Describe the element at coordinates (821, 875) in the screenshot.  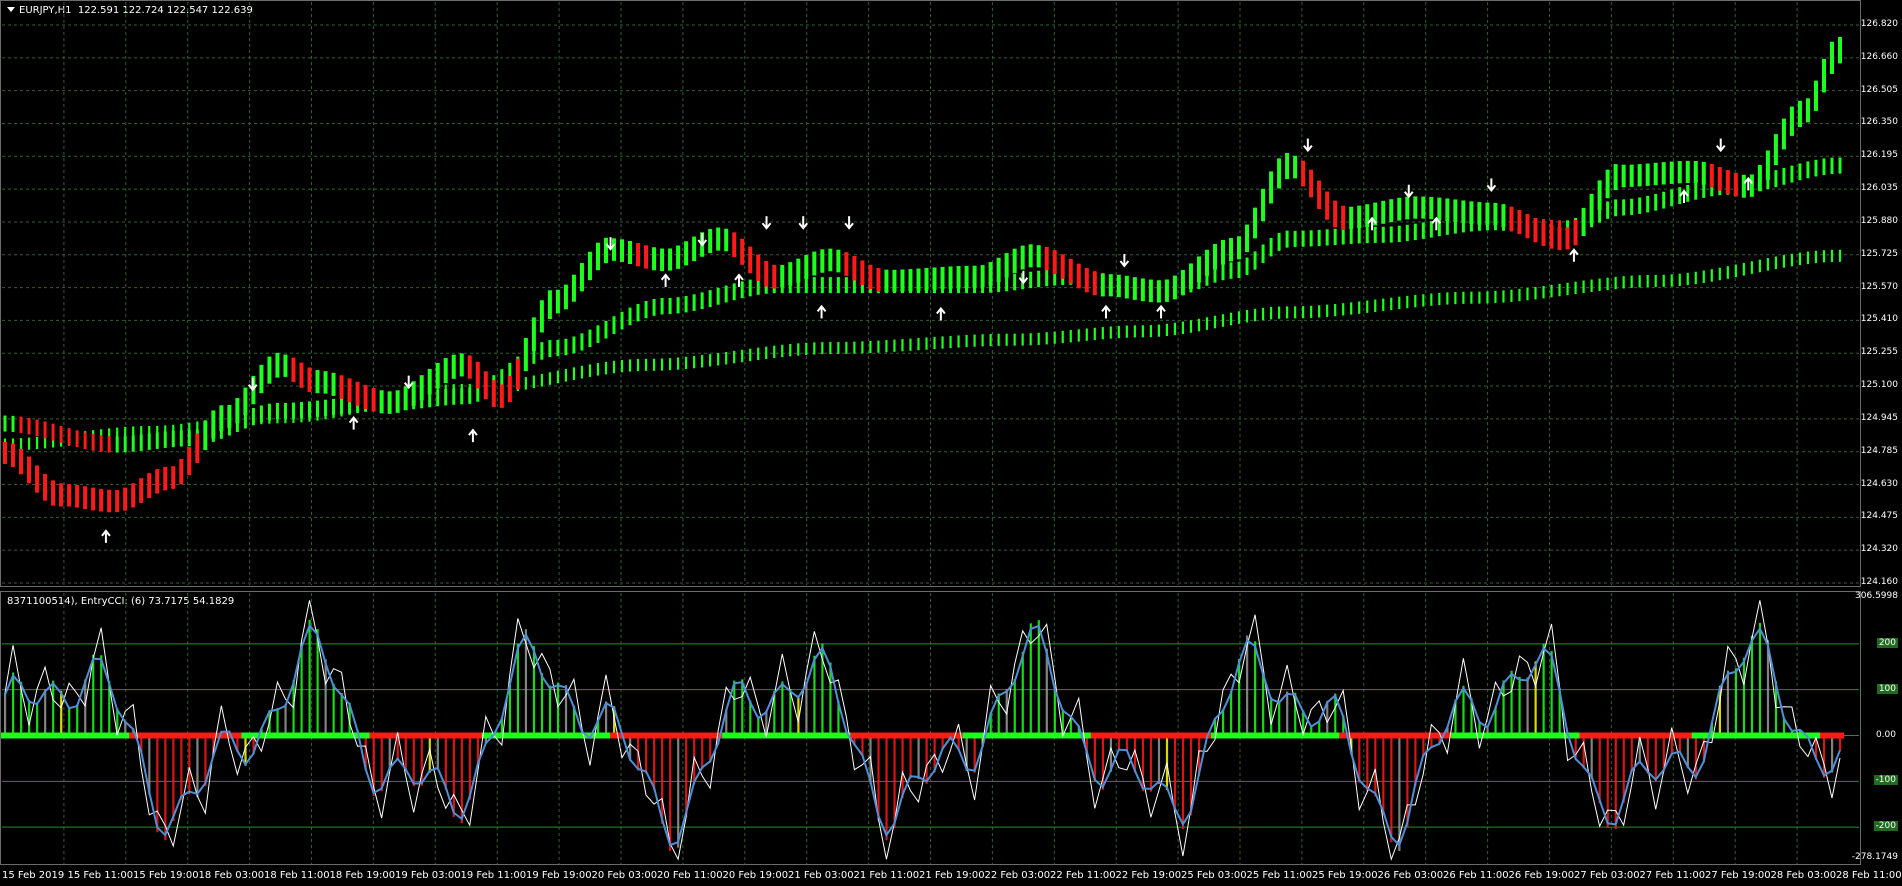
I see `time-tick-label: 21 Feb 03:00` at that location.